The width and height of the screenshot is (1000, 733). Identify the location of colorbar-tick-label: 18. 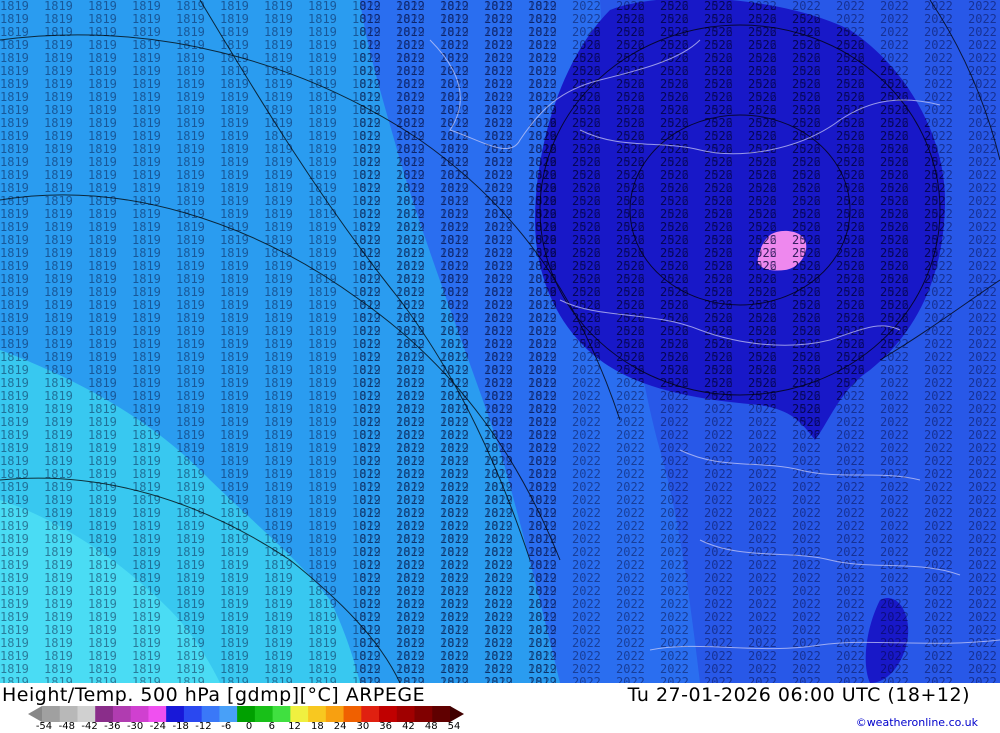
(317, 726).